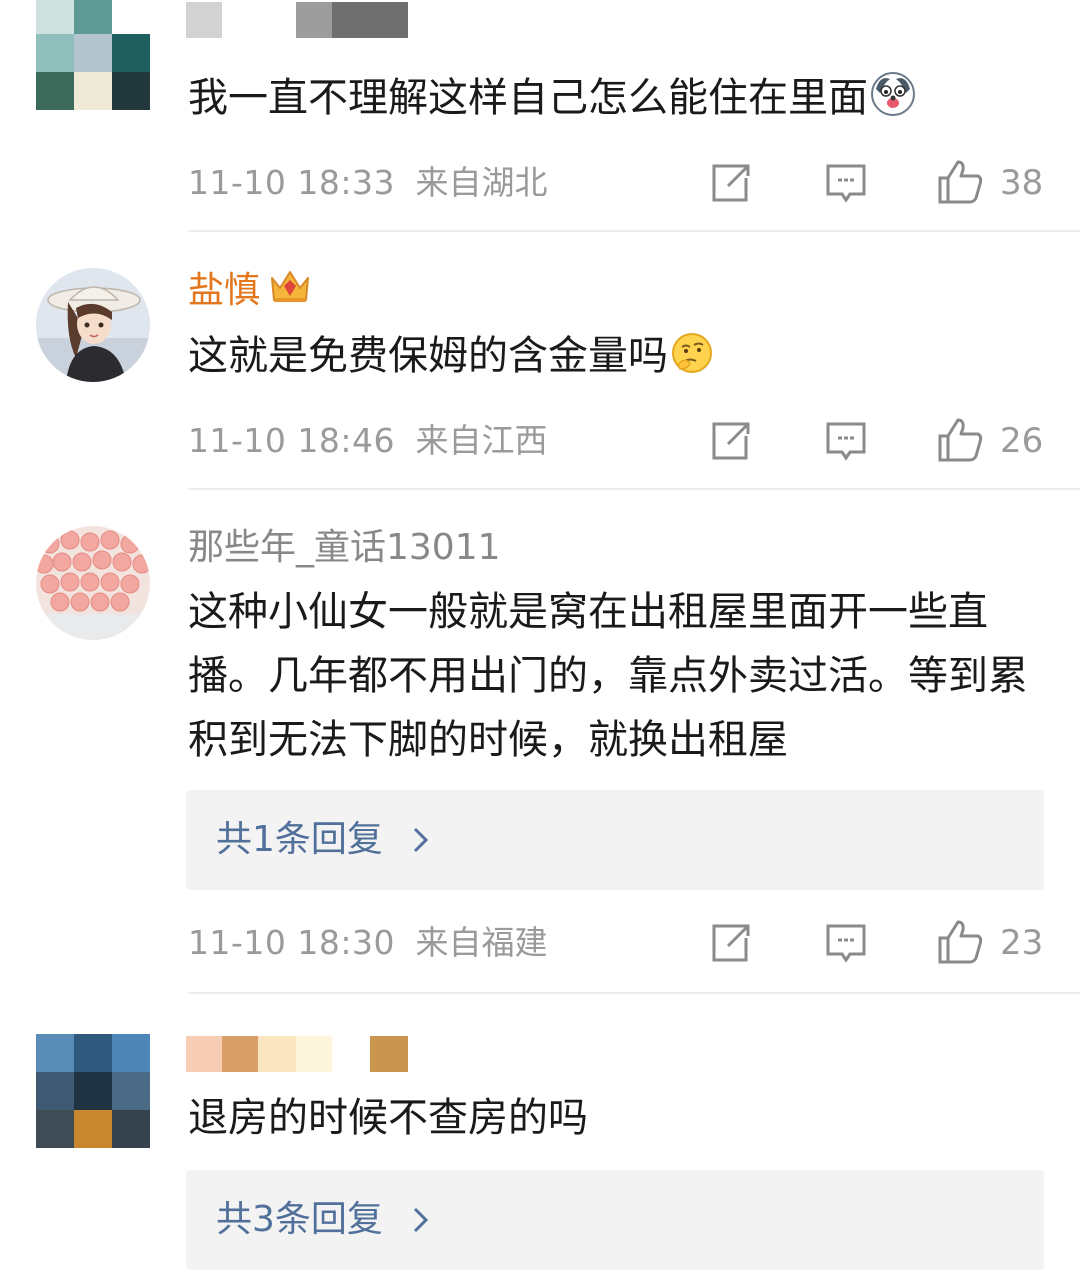  I want to click on comment-text: 我一直不理解这样自己怎么能住在里面, so click(623, 101).